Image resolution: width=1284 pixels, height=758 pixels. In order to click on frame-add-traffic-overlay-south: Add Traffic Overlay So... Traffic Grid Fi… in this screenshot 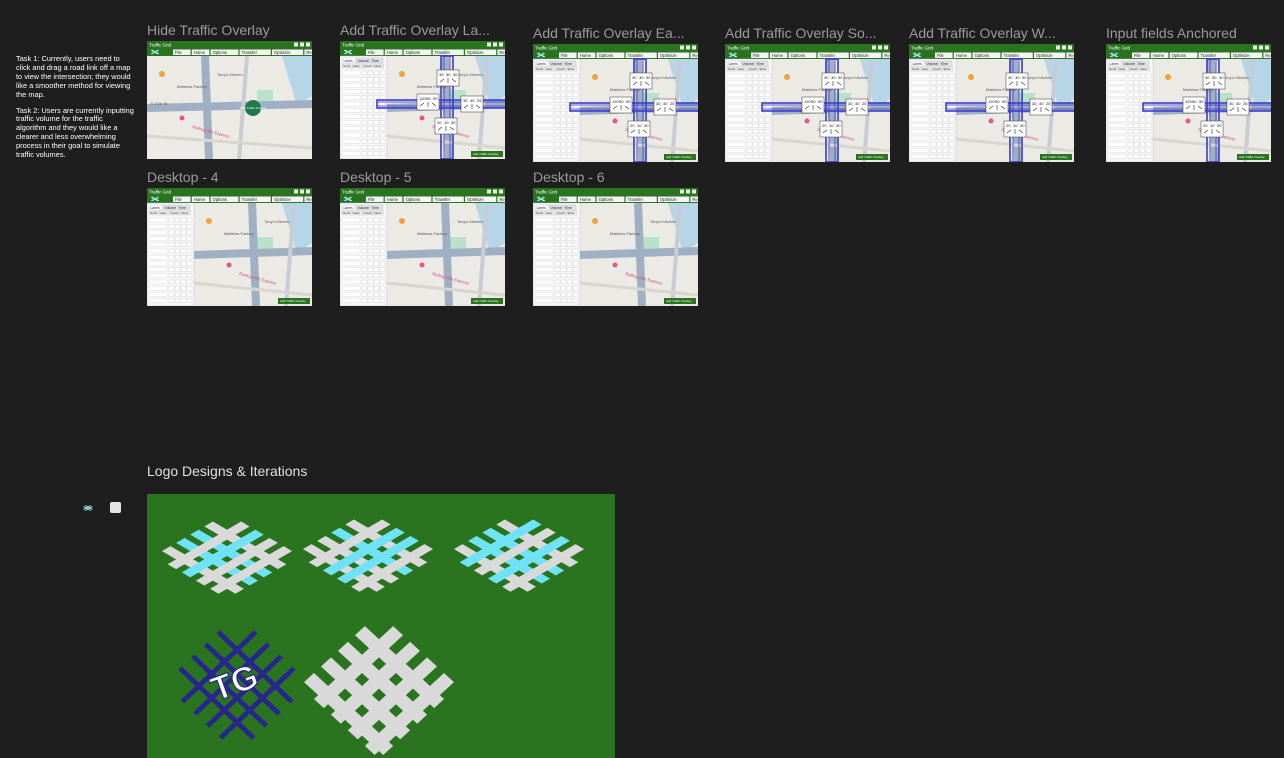, I will do `click(807, 93)`.